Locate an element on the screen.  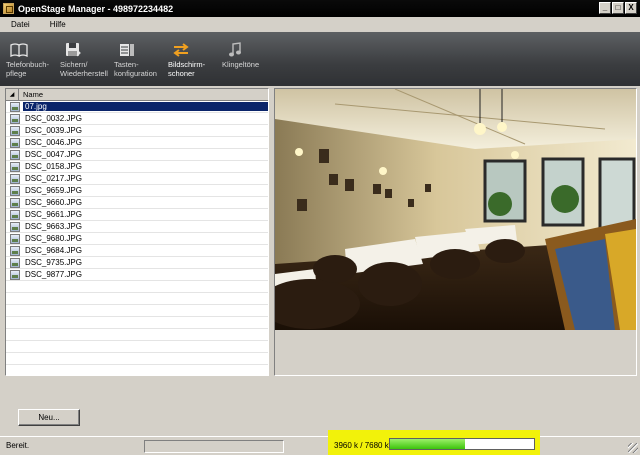
maximize-button: □ is located at coordinates (618, 8).